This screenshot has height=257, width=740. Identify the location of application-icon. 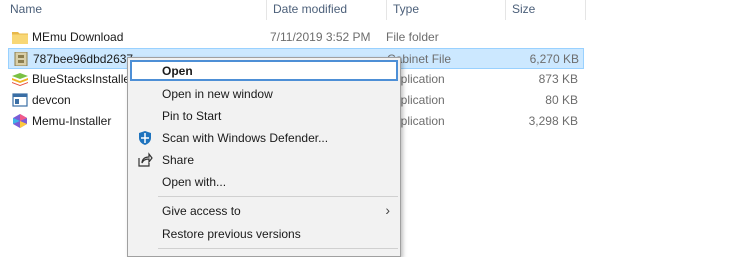
(20, 100).